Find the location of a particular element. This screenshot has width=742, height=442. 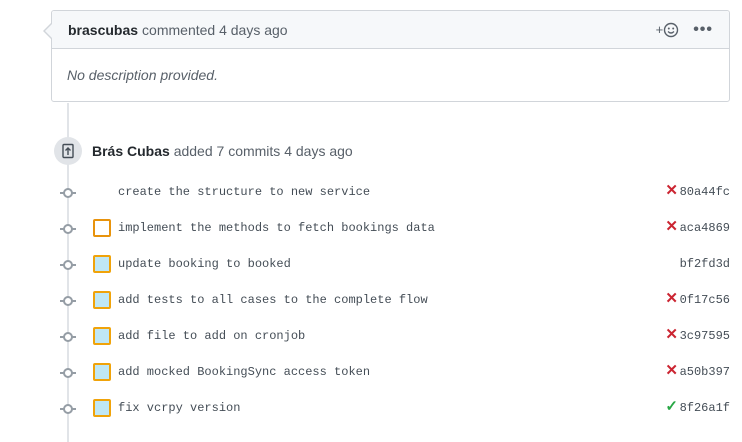

commit-message-link: add mocked BookingSync access token is located at coordinates (244, 372).